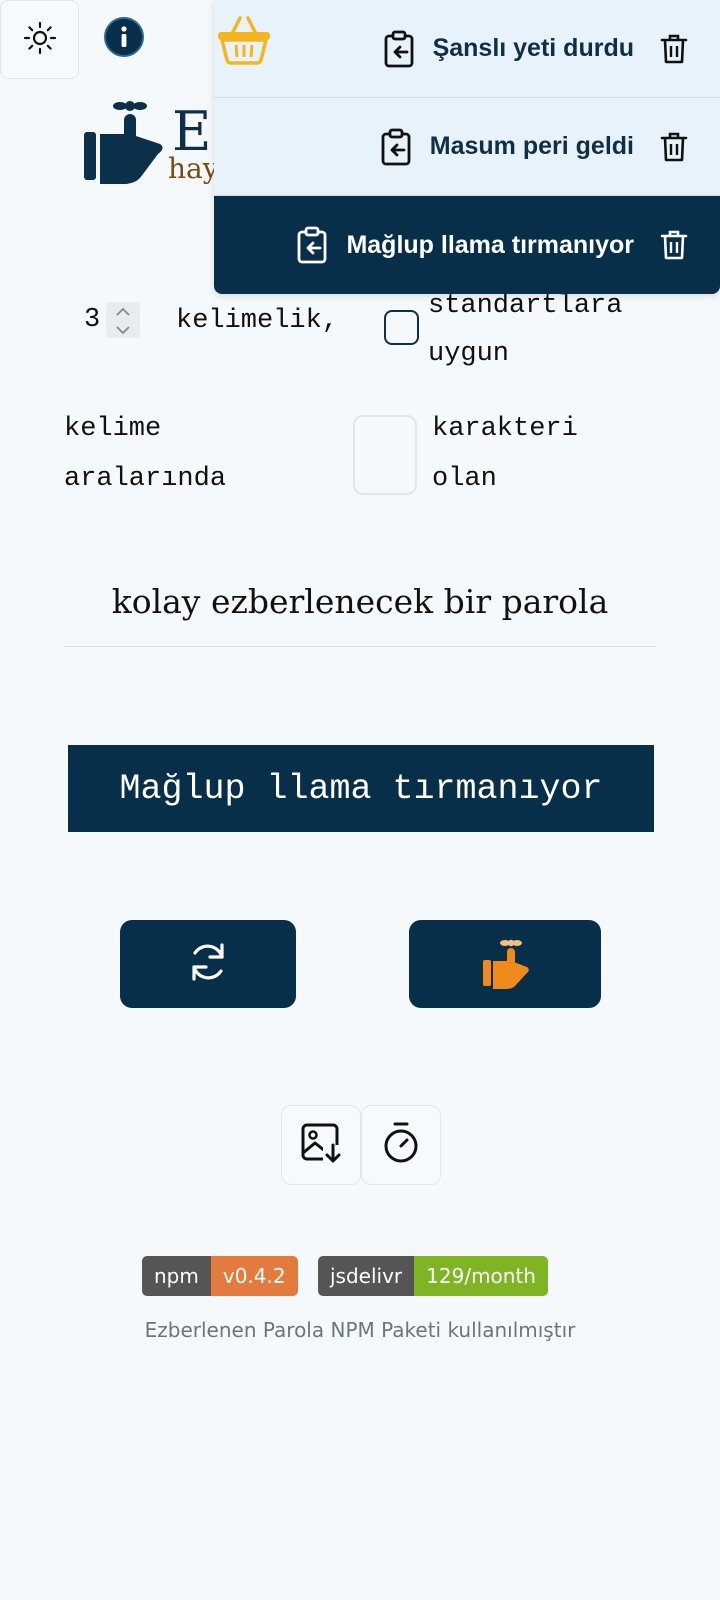 Image resolution: width=720 pixels, height=1600 pixels. I want to click on standard-checkbox, so click(401, 327).